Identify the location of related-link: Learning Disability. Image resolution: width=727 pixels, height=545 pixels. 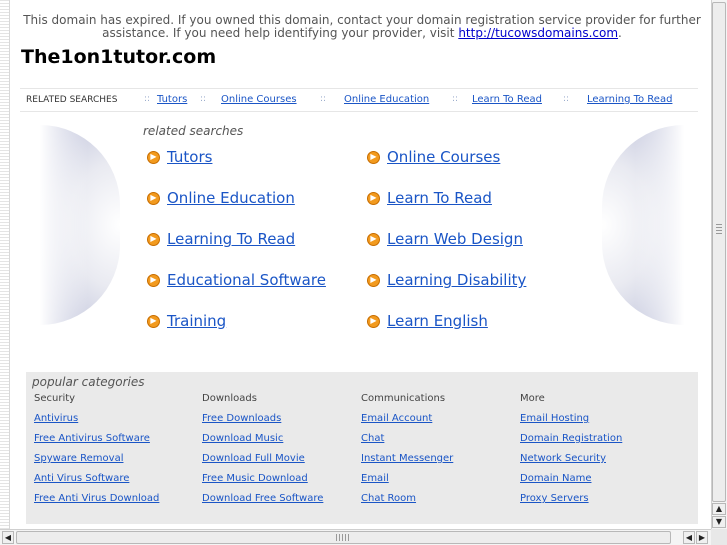
(456, 280).